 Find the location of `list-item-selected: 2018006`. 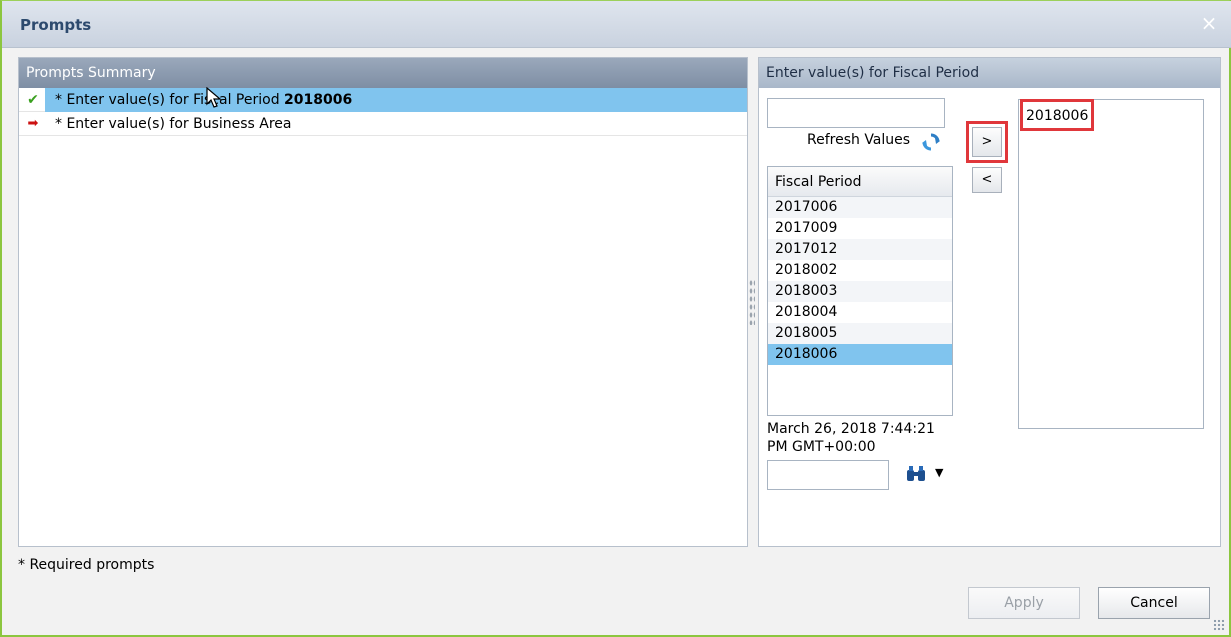

list-item-selected: 2018006 is located at coordinates (860, 354).